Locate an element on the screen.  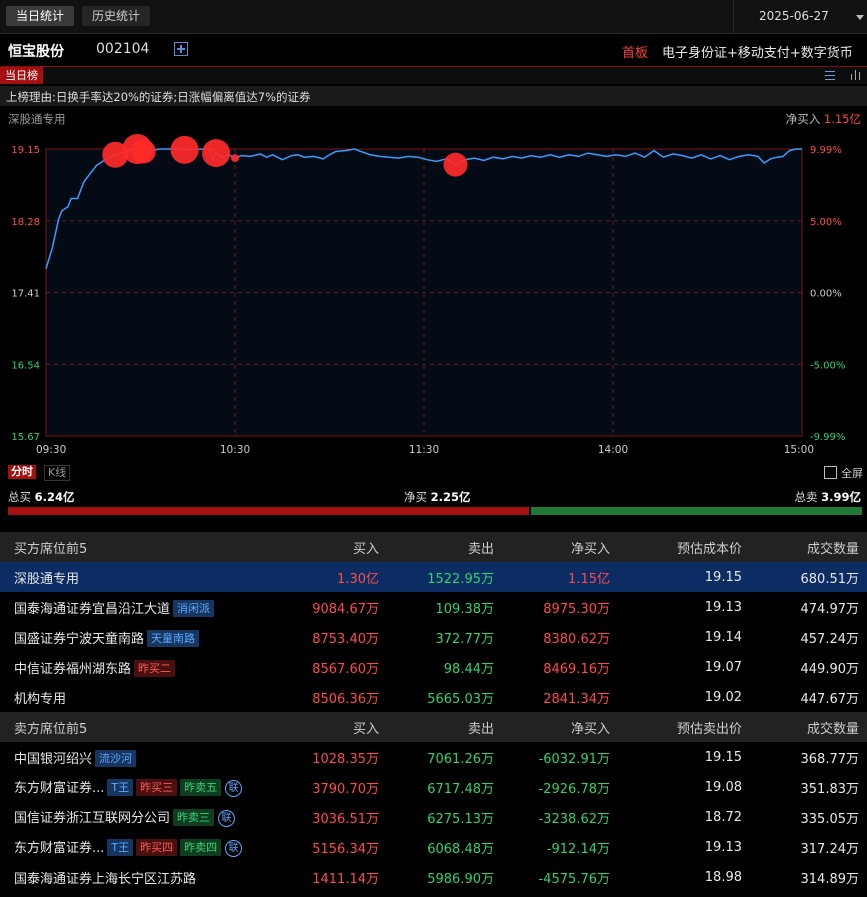
table-row: 深股通专用 1.30亿 1522.95万 1.15亿 19.15 680.51万 is located at coordinates (433, 577).